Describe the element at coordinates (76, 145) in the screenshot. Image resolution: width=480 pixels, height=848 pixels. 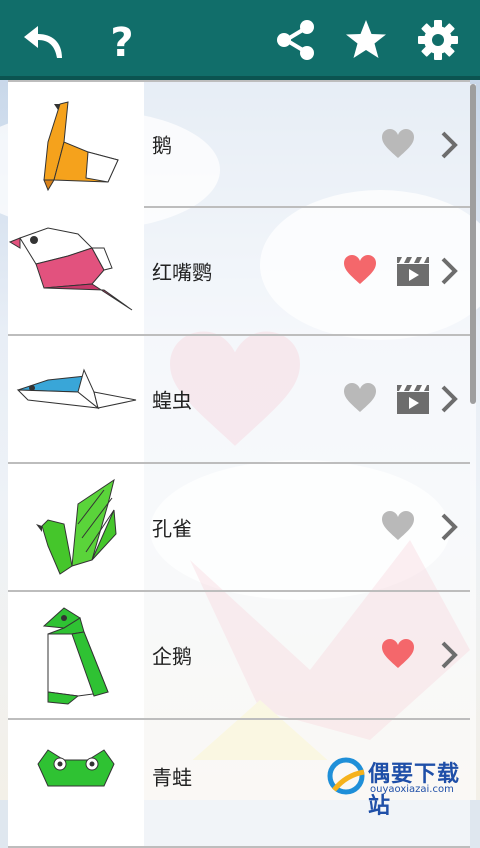
I see `origami-swan-icon` at that location.